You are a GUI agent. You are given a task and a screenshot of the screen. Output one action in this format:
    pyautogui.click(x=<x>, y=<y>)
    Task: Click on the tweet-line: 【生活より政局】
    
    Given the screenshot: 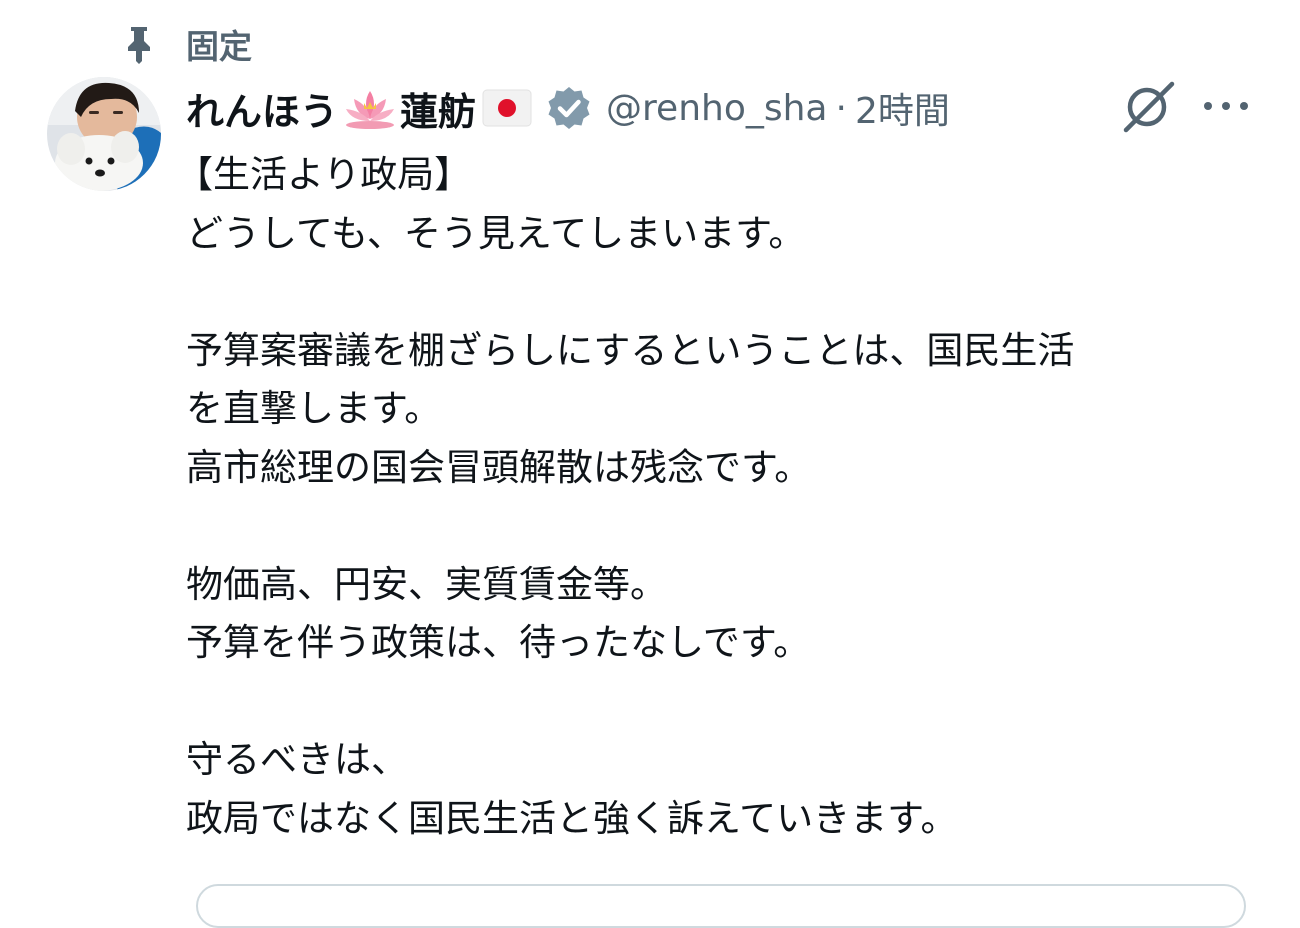 What is the action you would take?
    pyautogui.click(x=324, y=174)
    